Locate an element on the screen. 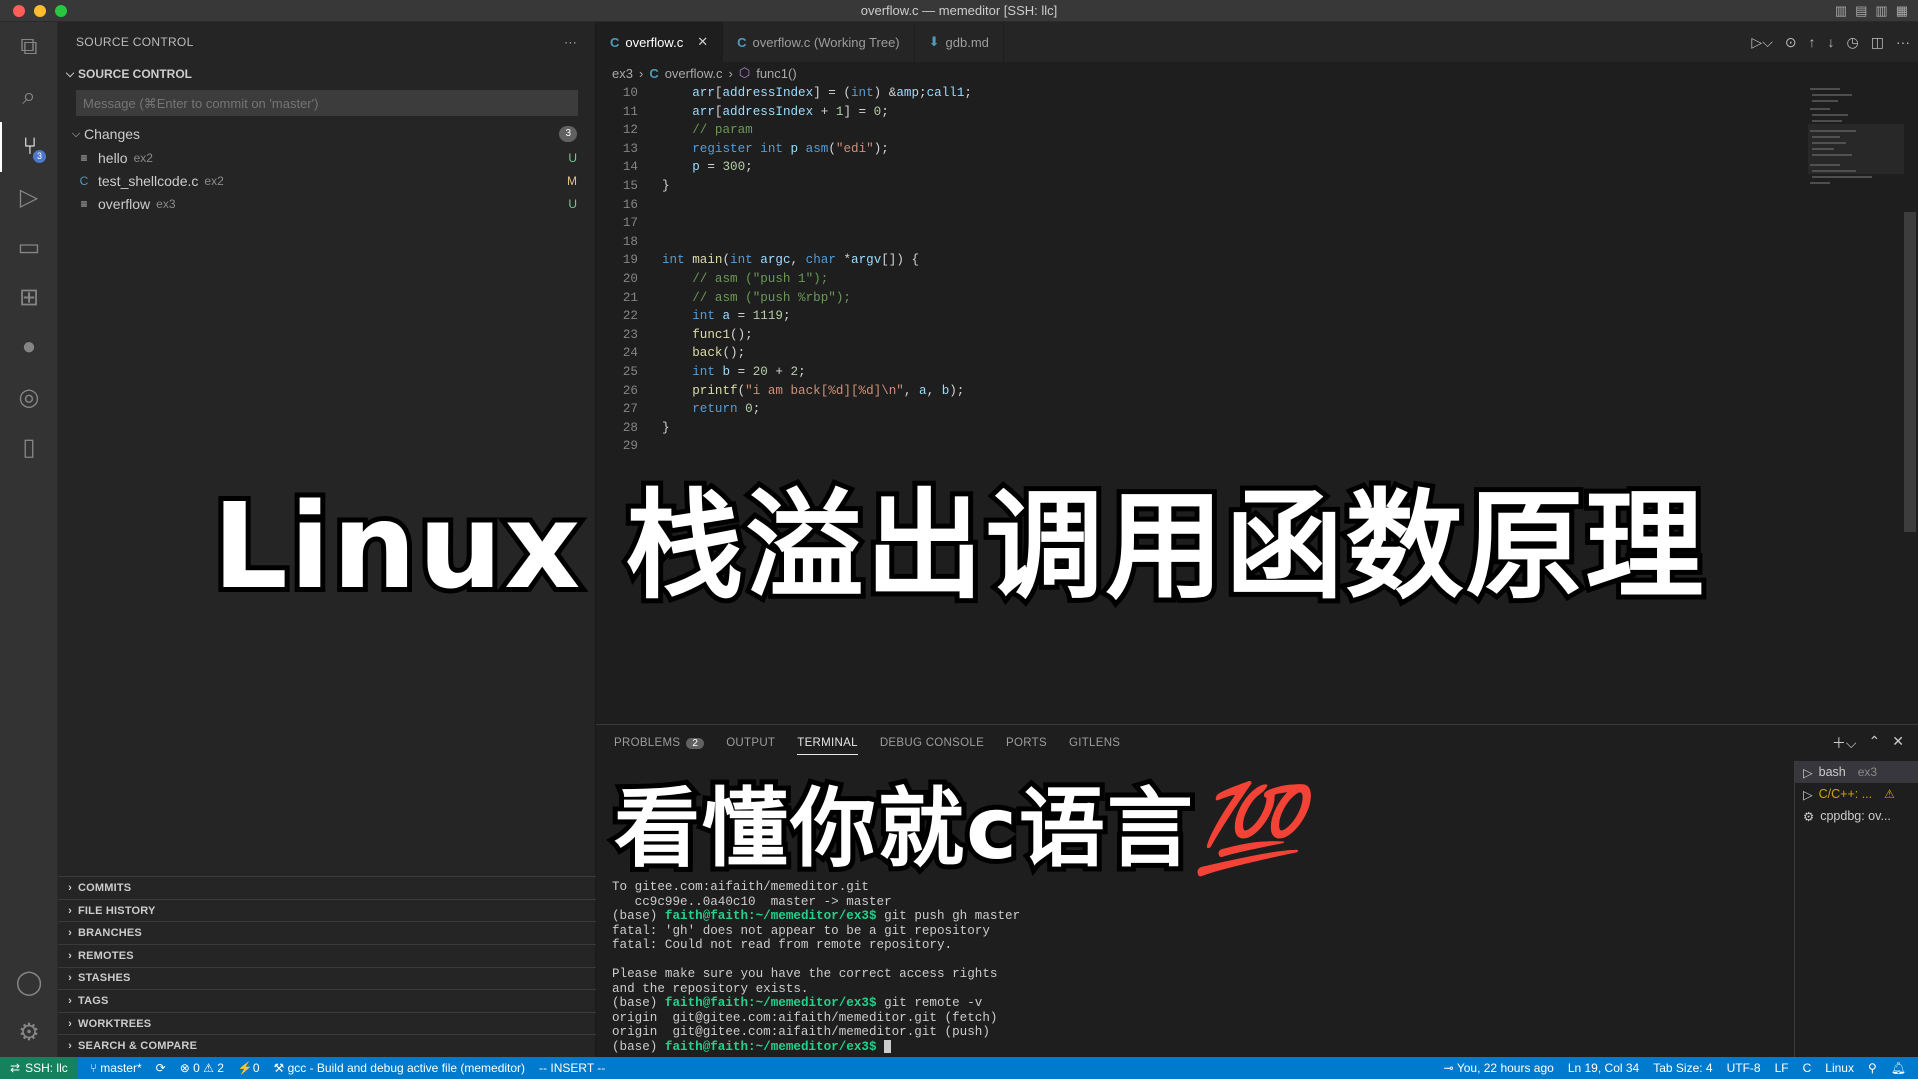 The width and height of the screenshot is (1918, 1079). problems-status: ⊗ 0 ⚠ 2 is located at coordinates (202, 1068).